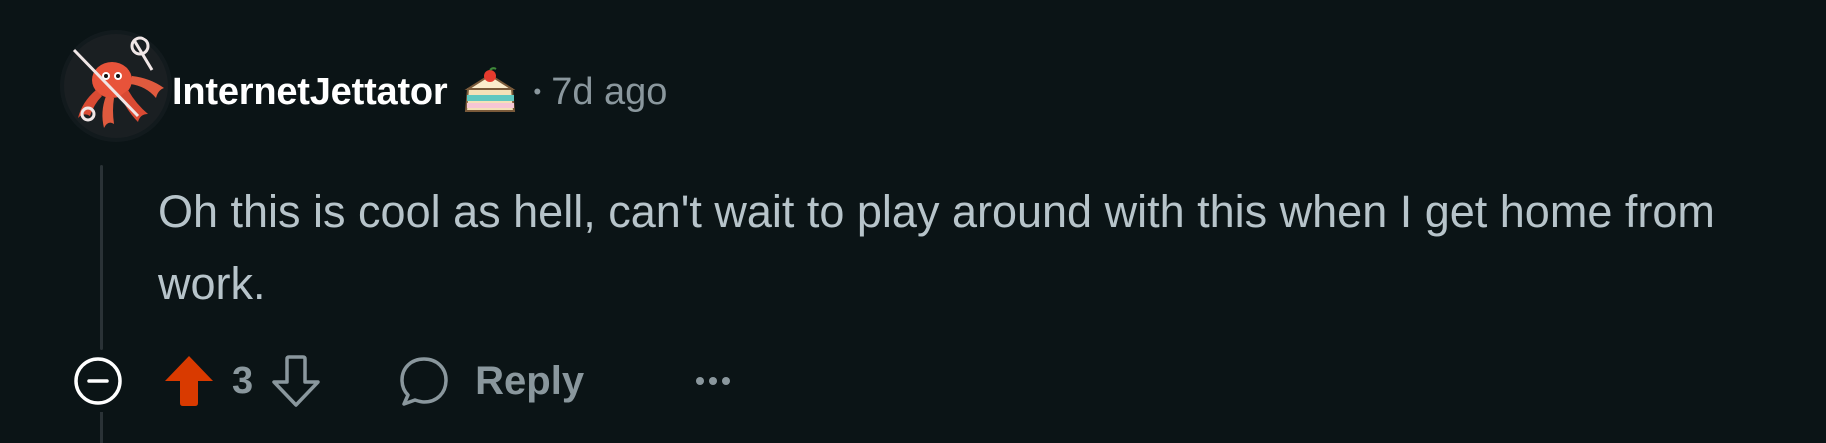 This screenshot has width=1826, height=443. I want to click on downvote-arrow-icon, so click(296, 381).